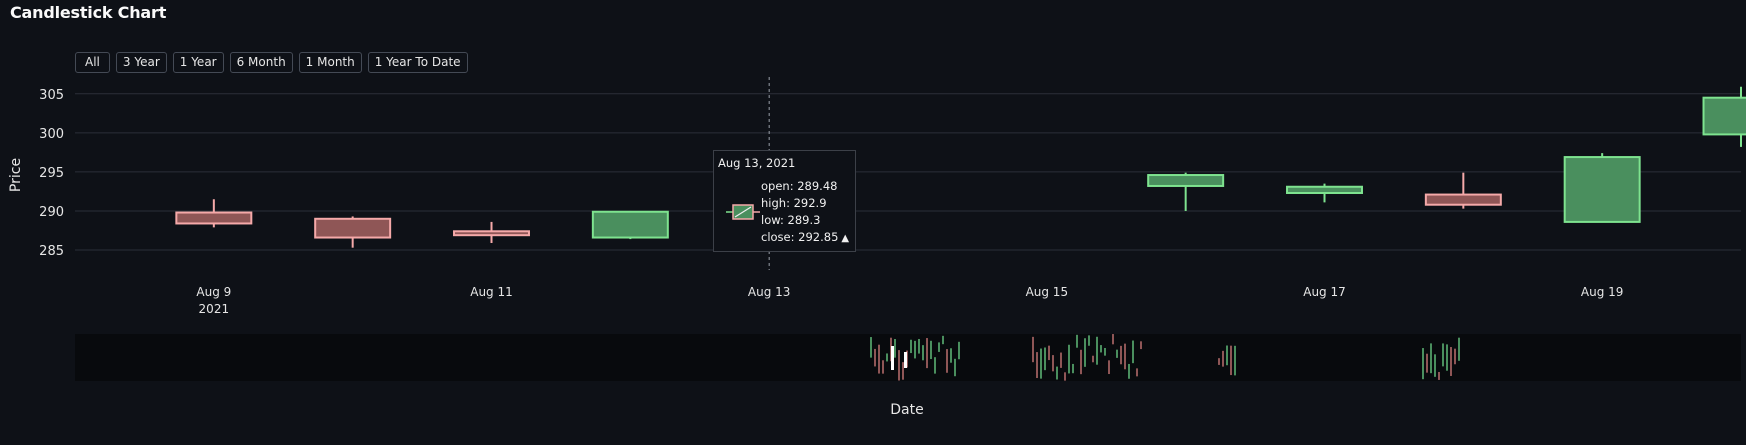 The height and width of the screenshot is (445, 1746). I want to click on y-axis-title: Price, so click(16, 175).